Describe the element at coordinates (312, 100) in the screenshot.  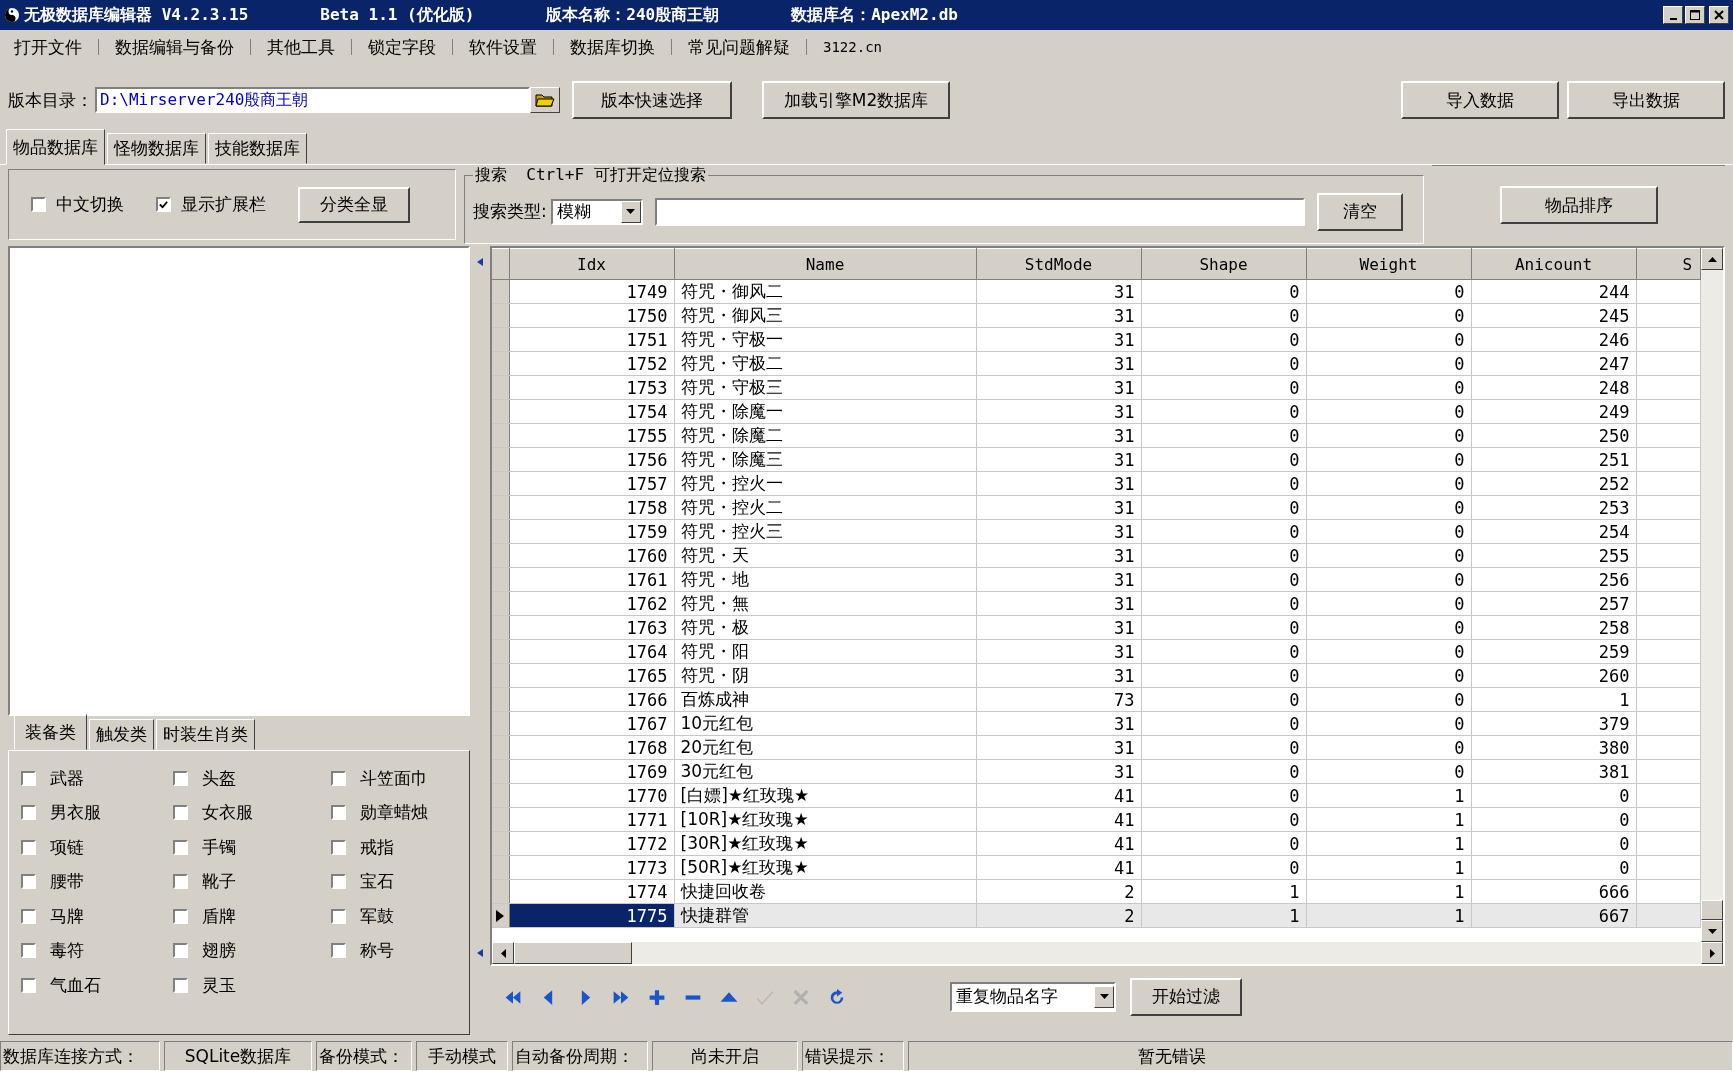
I see `directory-field: D:\Mirserver240殷商王朝` at that location.